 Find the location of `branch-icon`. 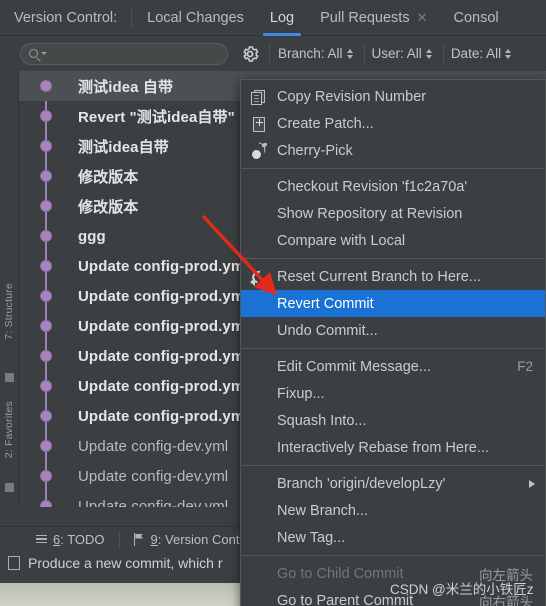

branch-icon is located at coordinates (139, 539).